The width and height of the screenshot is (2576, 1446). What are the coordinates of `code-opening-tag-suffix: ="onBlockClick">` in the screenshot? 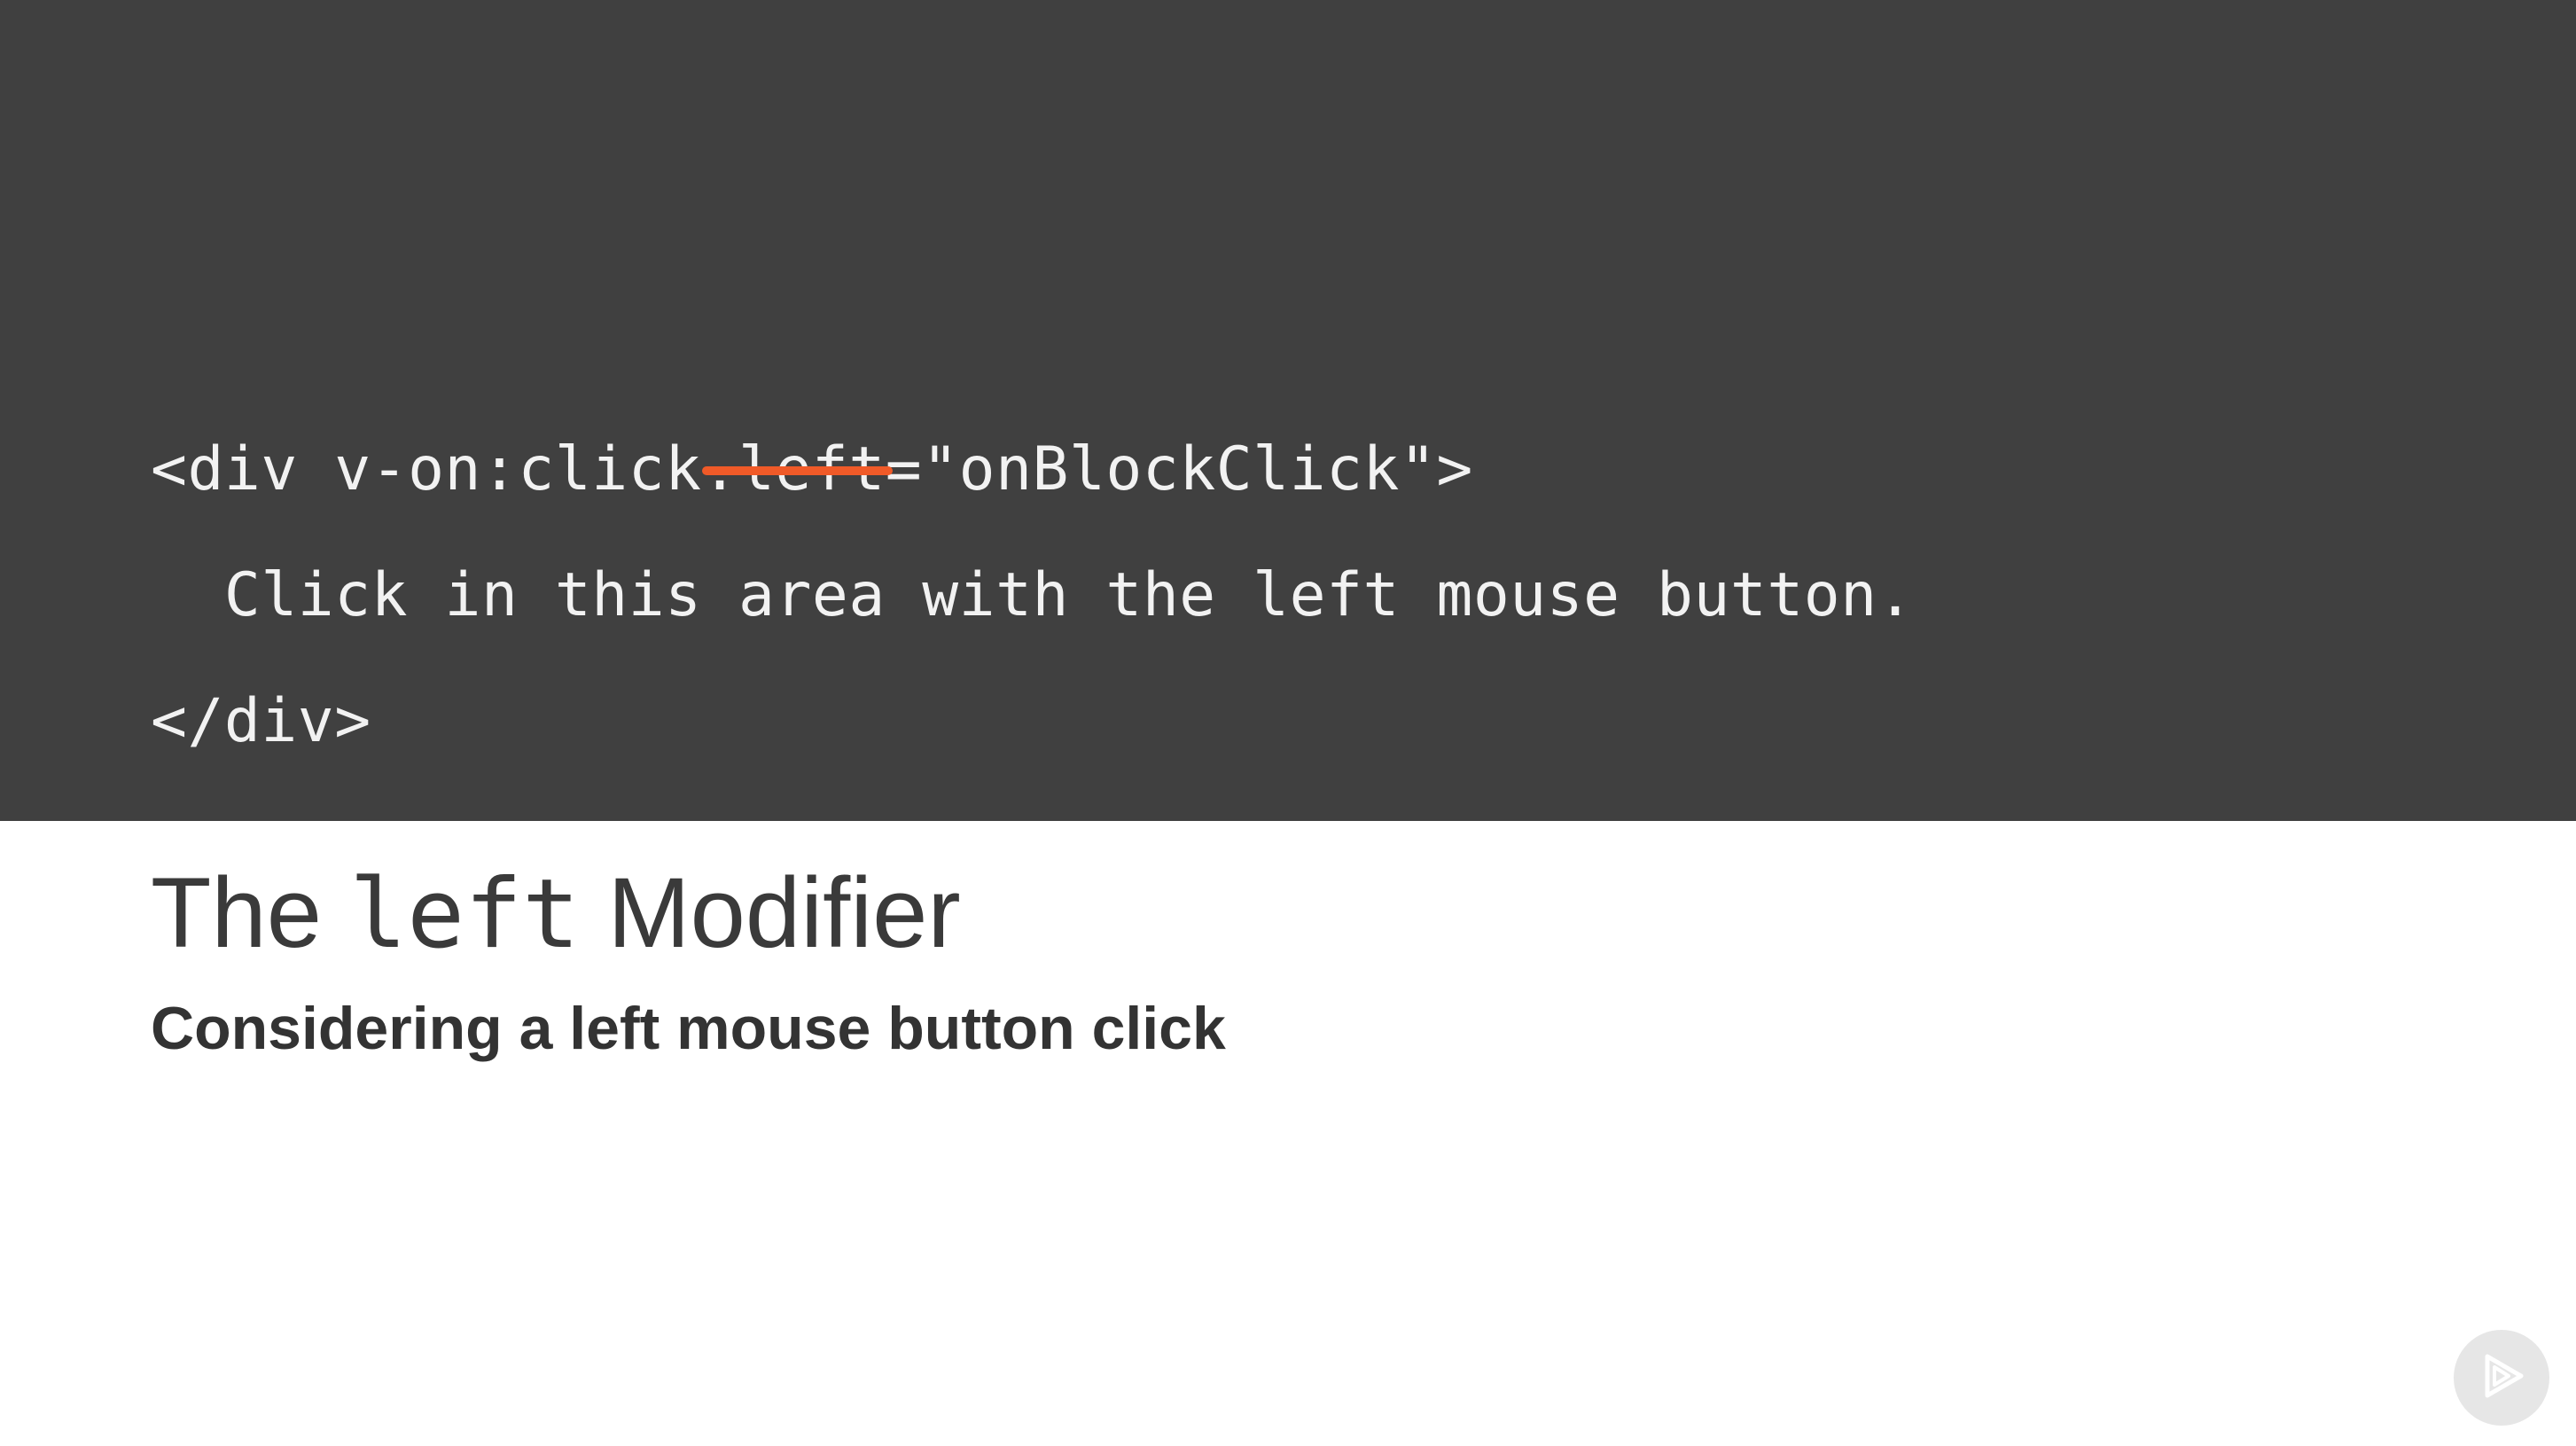 It's located at (1179, 469).